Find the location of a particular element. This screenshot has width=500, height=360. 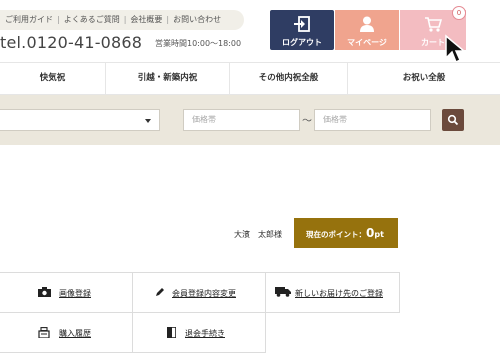

mypage-label: マイページ is located at coordinates (367, 42).